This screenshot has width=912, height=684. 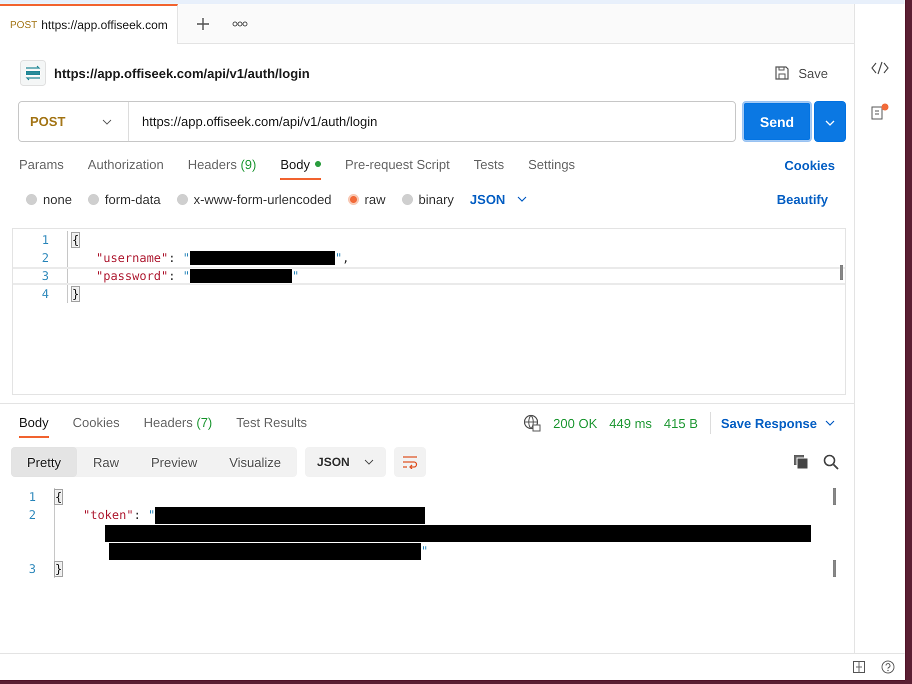 What do you see at coordinates (255, 462) in the screenshot?
I see `view-mode-tab: Visualize` at bounding box center [255, 462].